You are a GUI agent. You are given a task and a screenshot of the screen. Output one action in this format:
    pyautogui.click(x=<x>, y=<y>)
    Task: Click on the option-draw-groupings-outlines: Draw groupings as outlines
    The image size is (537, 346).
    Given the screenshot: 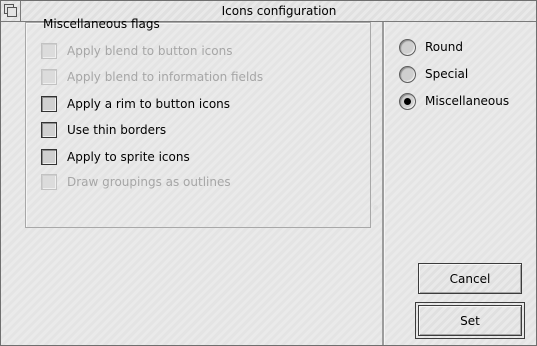 What is the action you would take?
    pyautogui.click(x=136, y=182)
    